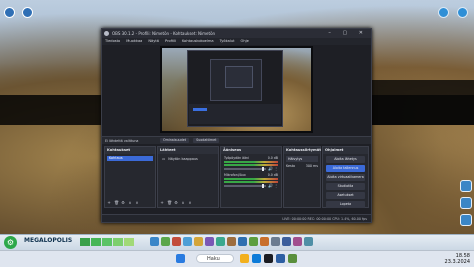 This screenshot has width=474, height=267. I want to click on game-bottom-bar: ⚙ MEGALOPOLIS, so click(237, 242).